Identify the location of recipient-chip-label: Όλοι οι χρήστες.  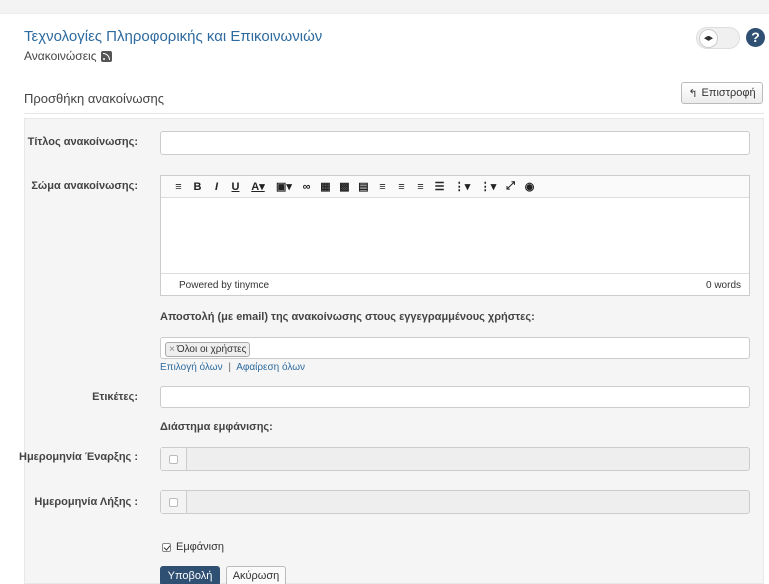
(211, 349).